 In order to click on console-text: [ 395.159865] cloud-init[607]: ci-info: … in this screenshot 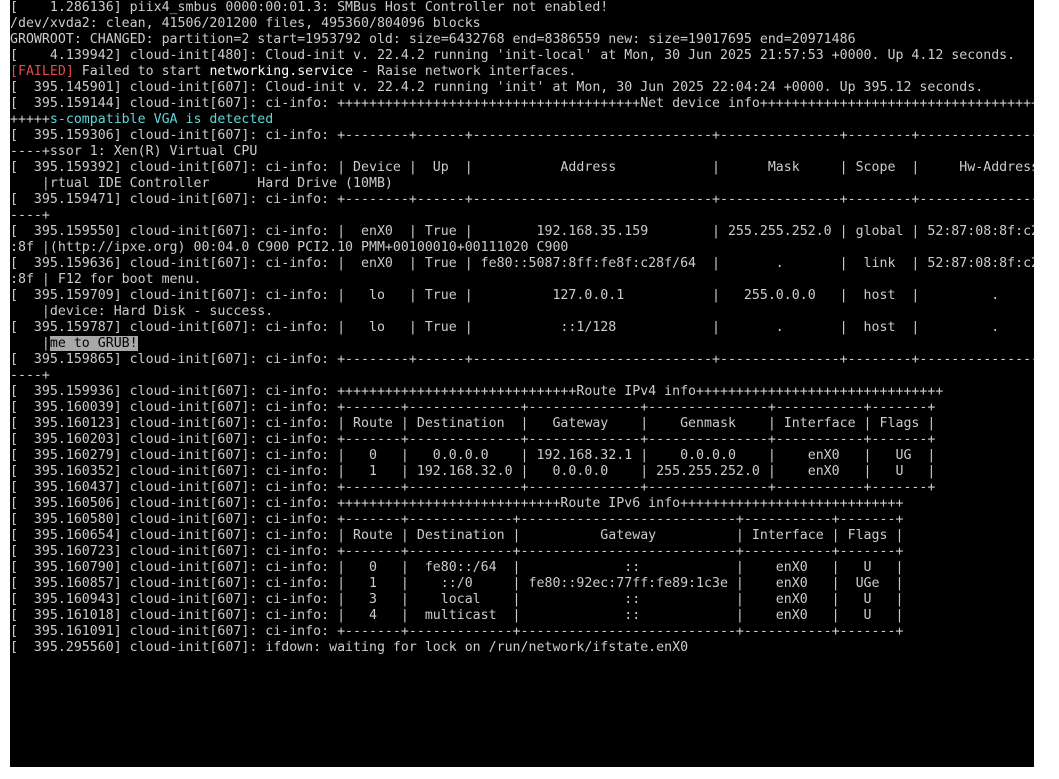, I will do `click(522, 359)`.